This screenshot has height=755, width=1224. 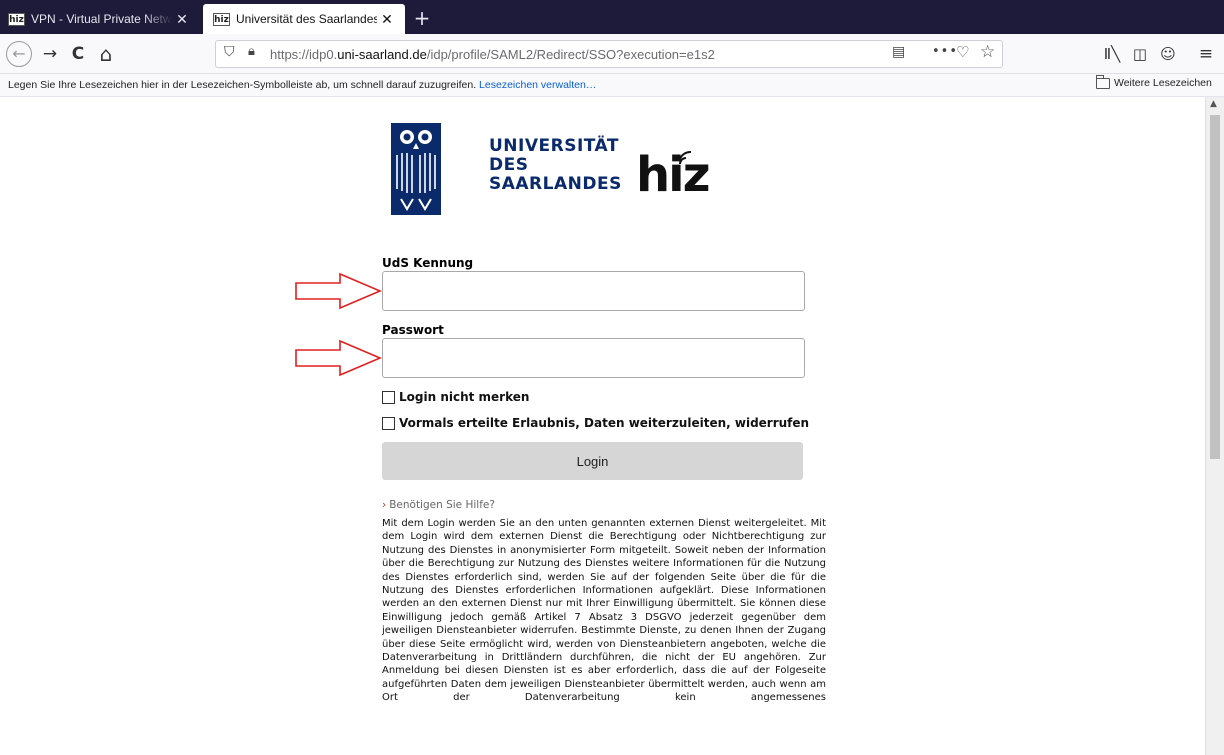 I want to click on tab-title: Universität des Saarlandes, so click(x=306, y=19).